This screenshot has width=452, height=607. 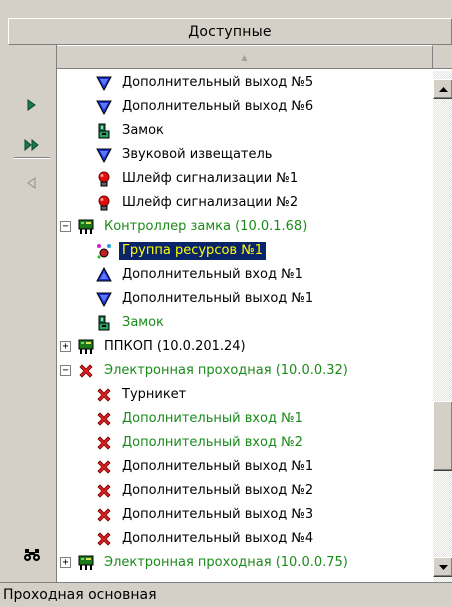 I want to click on tree-column-header: ▲, so click(x=254, y=57).